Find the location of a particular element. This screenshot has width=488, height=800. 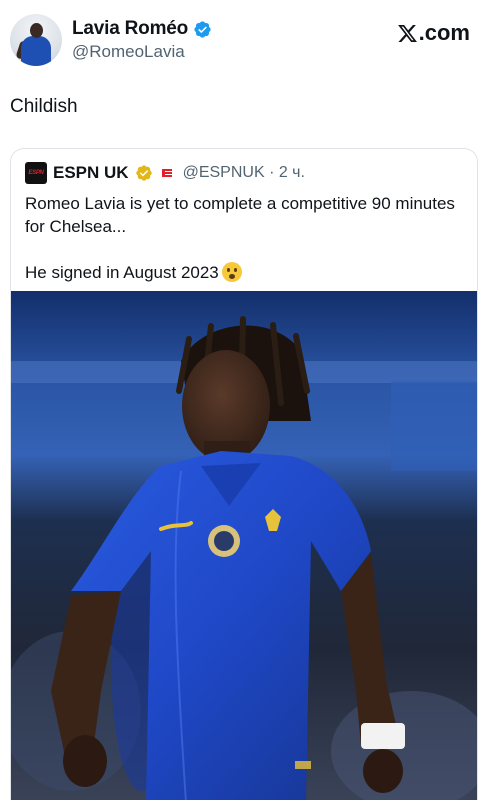

espn-logo-icon: ESPN is located at coordinates (36, 173).